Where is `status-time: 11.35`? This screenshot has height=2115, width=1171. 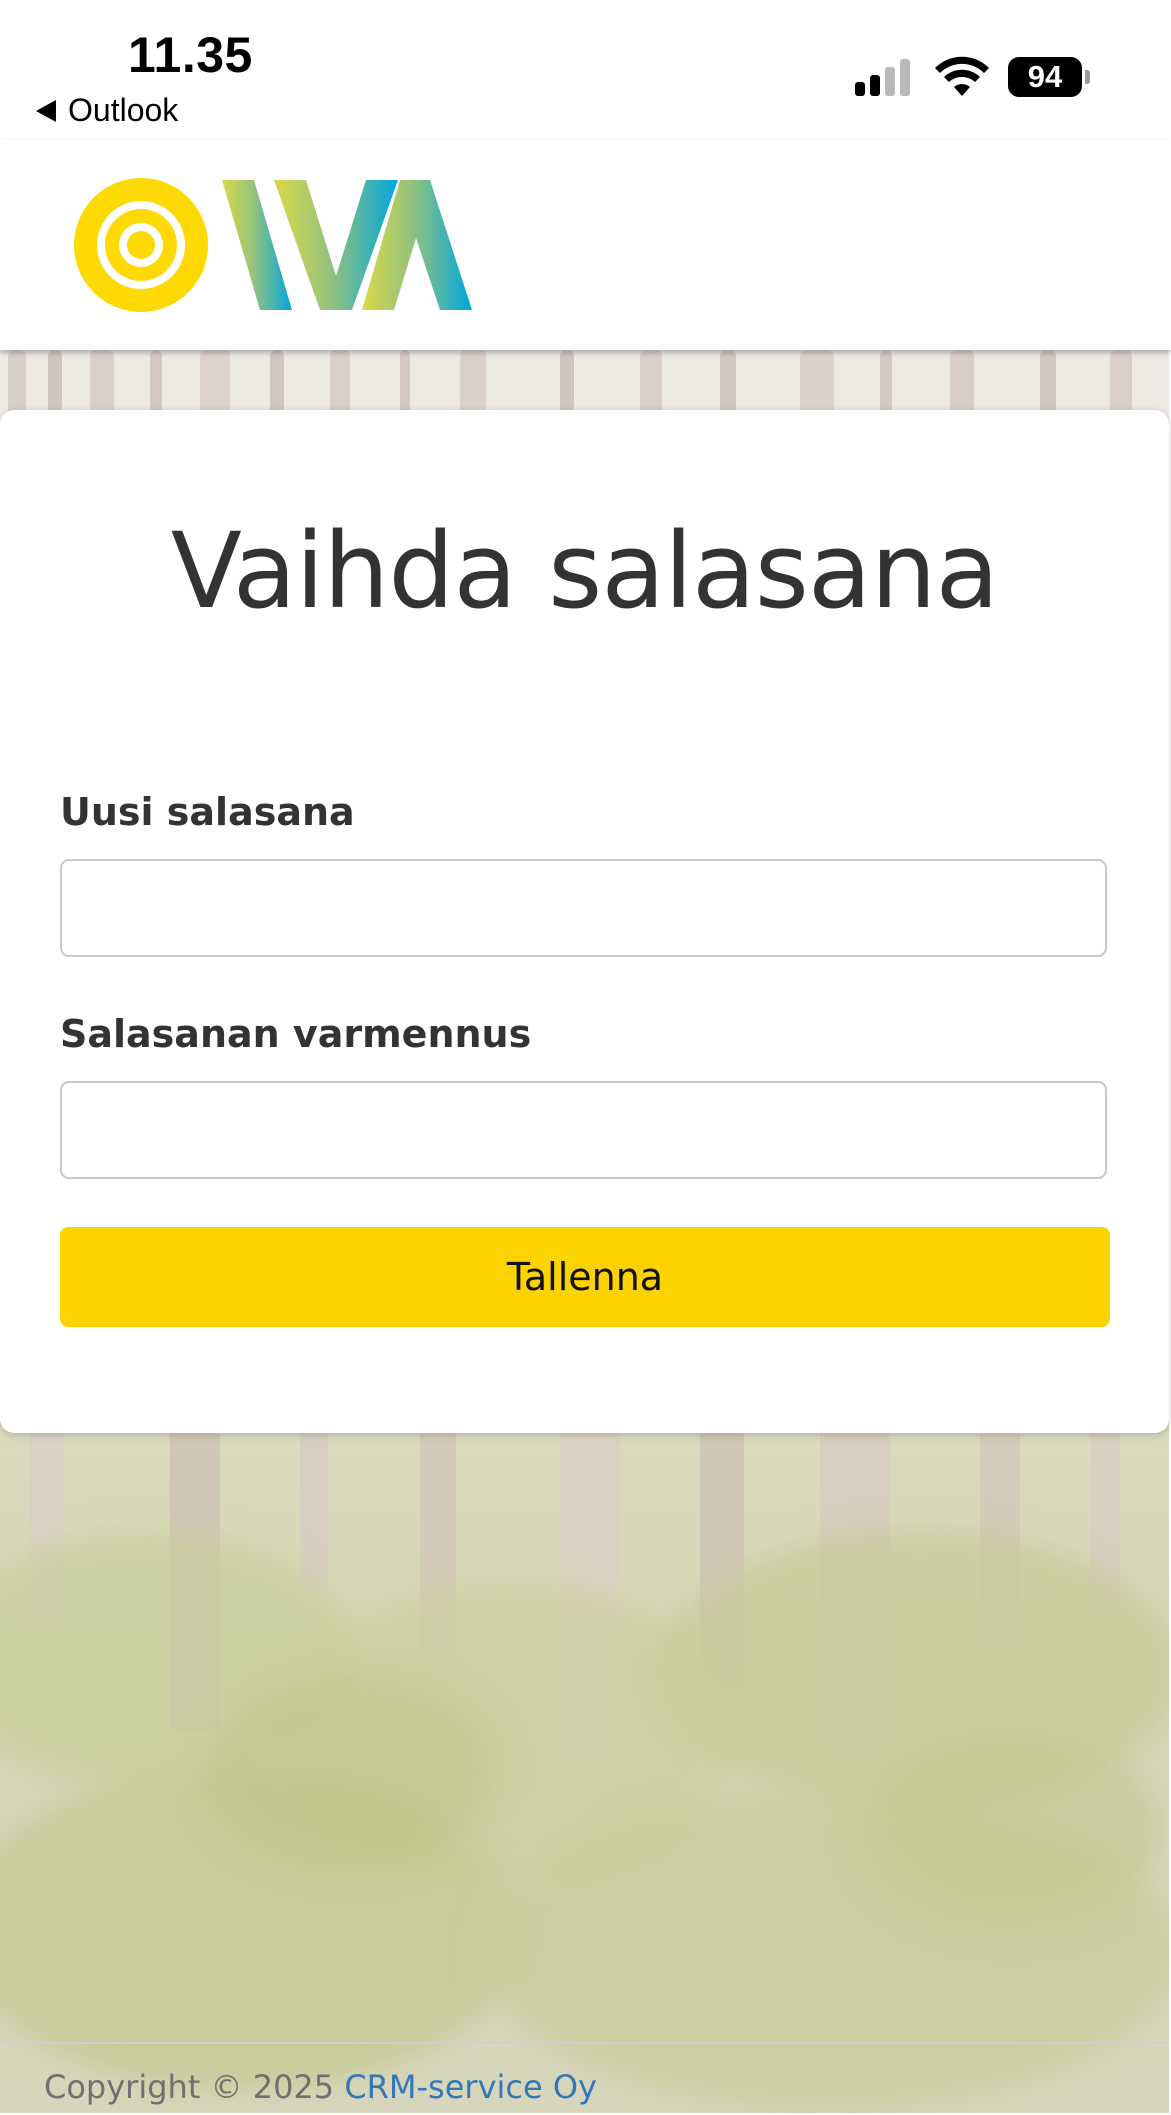 status-time: 11.35 is located at coordinates (190, 55).